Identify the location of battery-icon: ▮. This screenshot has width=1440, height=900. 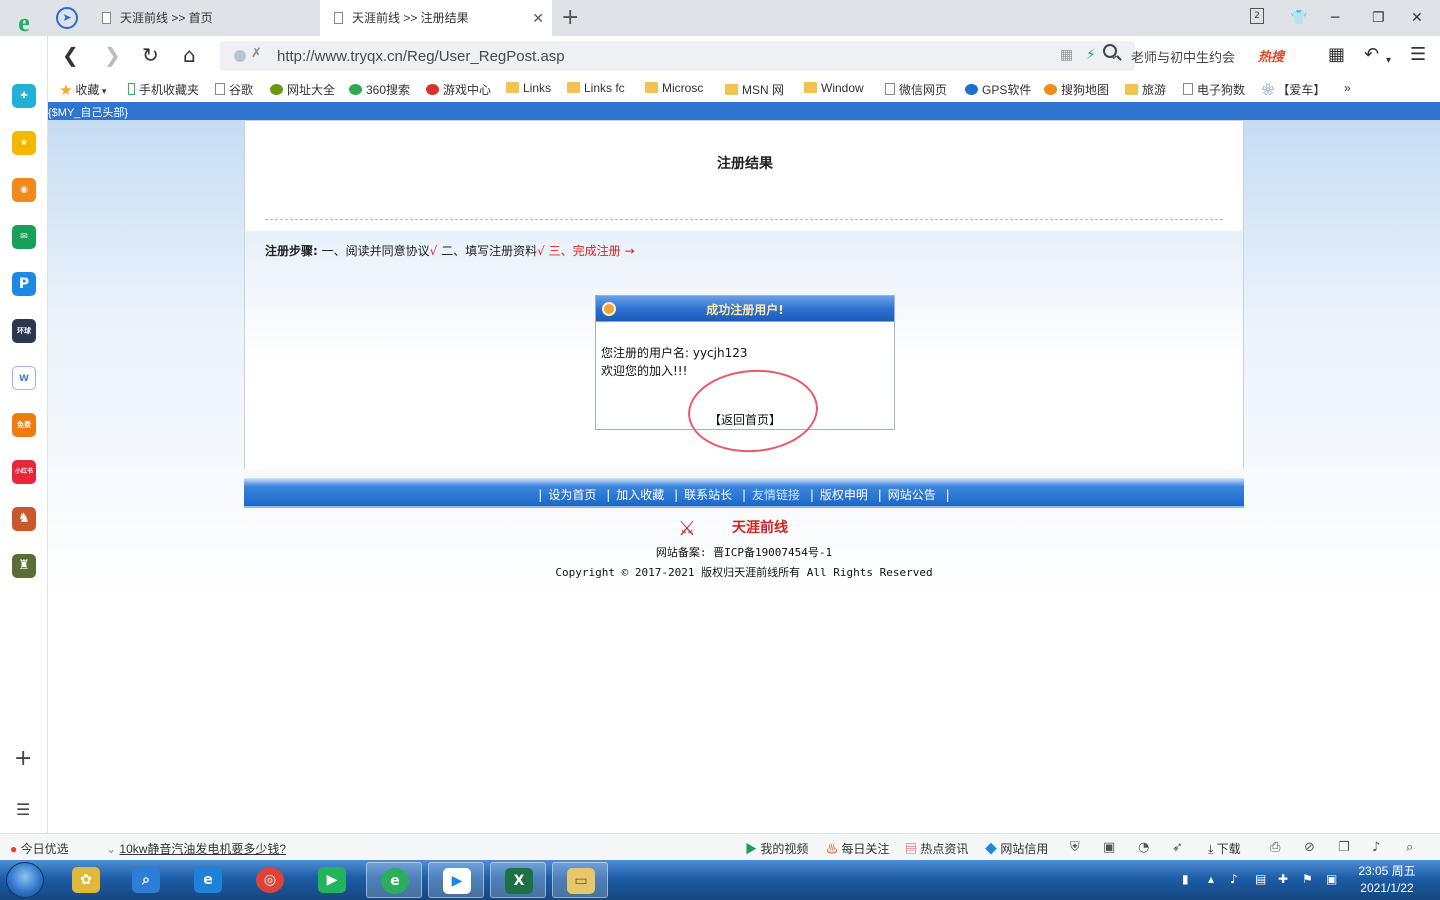
(1185, 879).